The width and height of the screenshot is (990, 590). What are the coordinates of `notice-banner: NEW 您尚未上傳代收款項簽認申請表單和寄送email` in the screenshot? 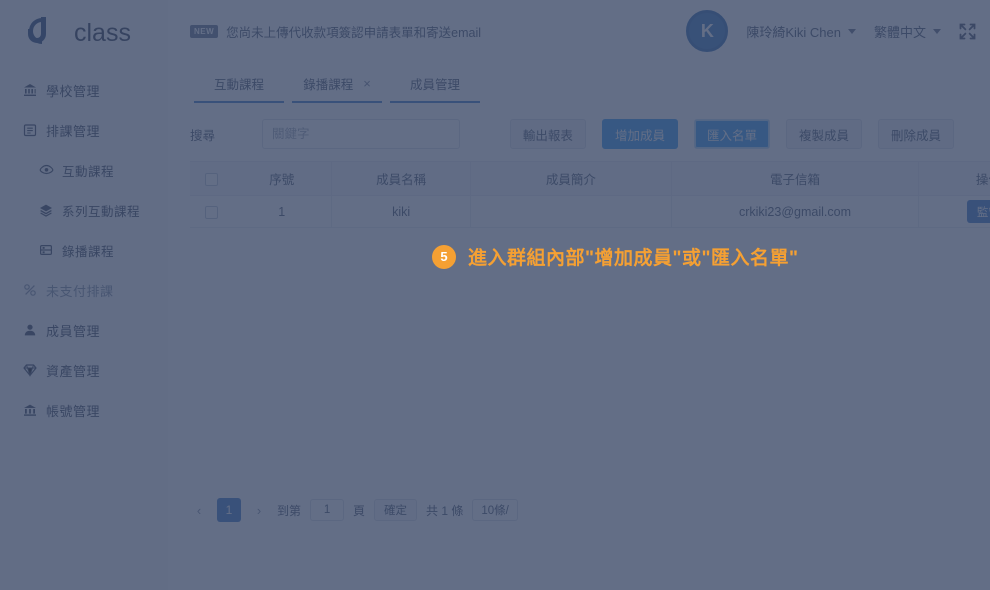 It's located at (335, 31).